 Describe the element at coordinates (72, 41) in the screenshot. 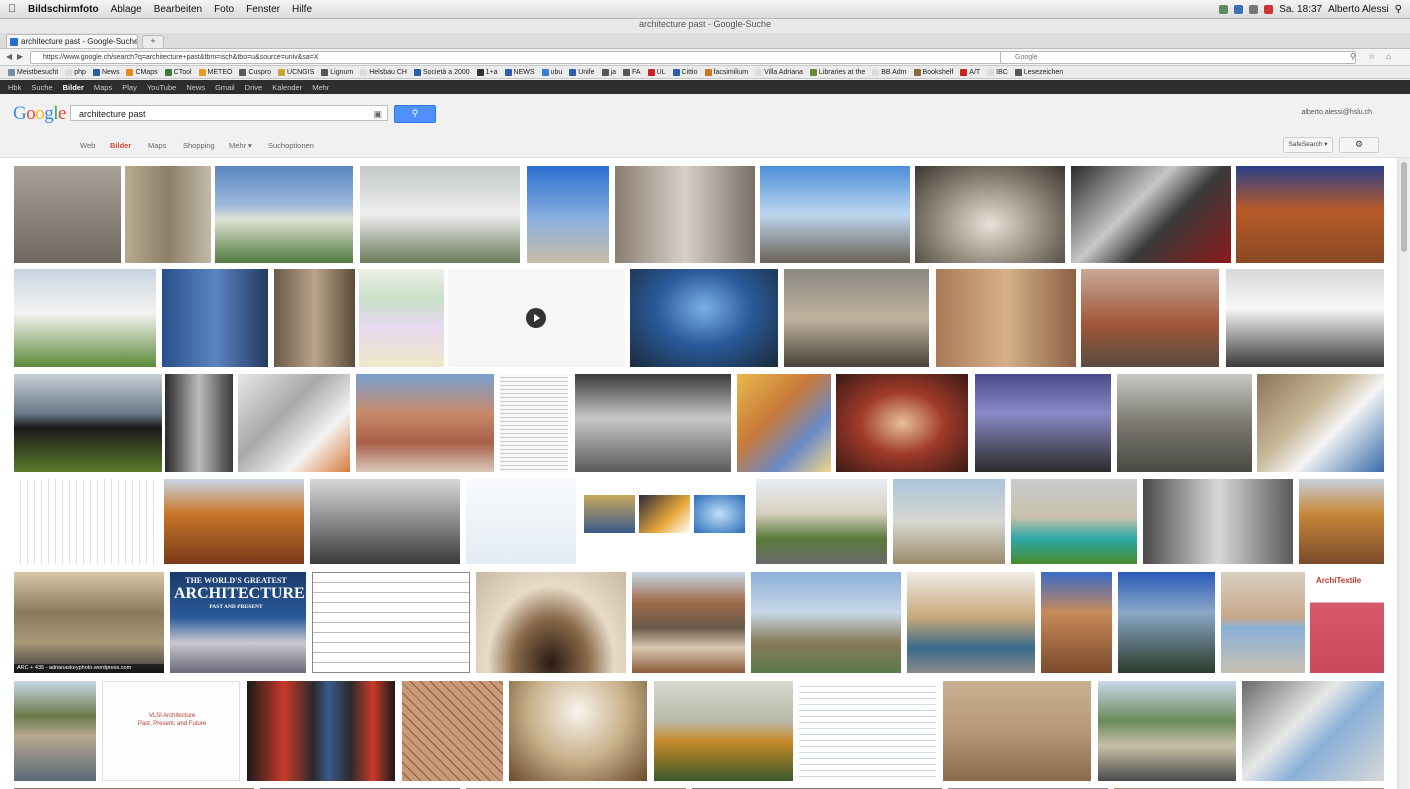

I see `browser-tab: architecture past - Google-Suche` at that location.